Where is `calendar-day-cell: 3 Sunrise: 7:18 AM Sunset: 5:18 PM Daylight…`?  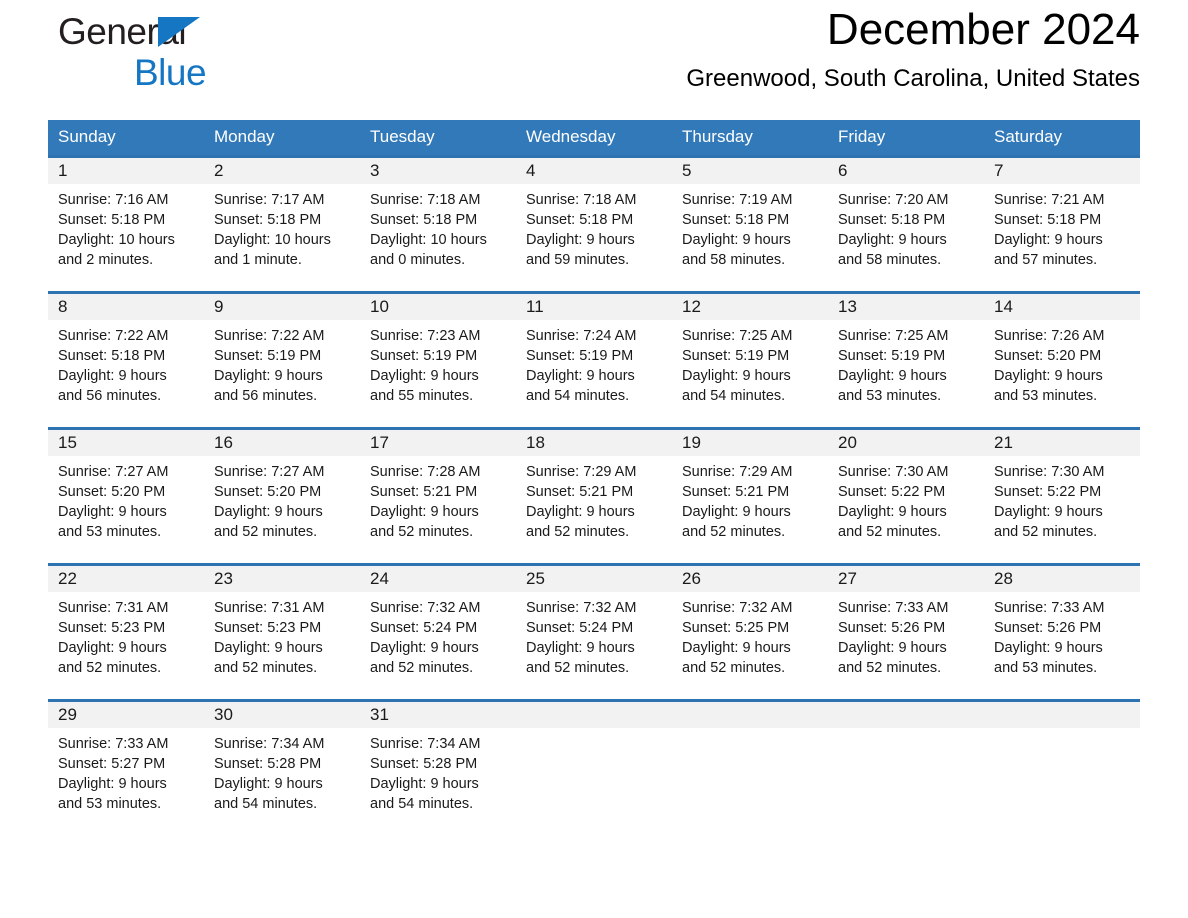 calendar-day-cell: 3 Sunrise: 7:18 AM Sunset: 5:18 PM Daylight… is located at coordinates (438, 224).